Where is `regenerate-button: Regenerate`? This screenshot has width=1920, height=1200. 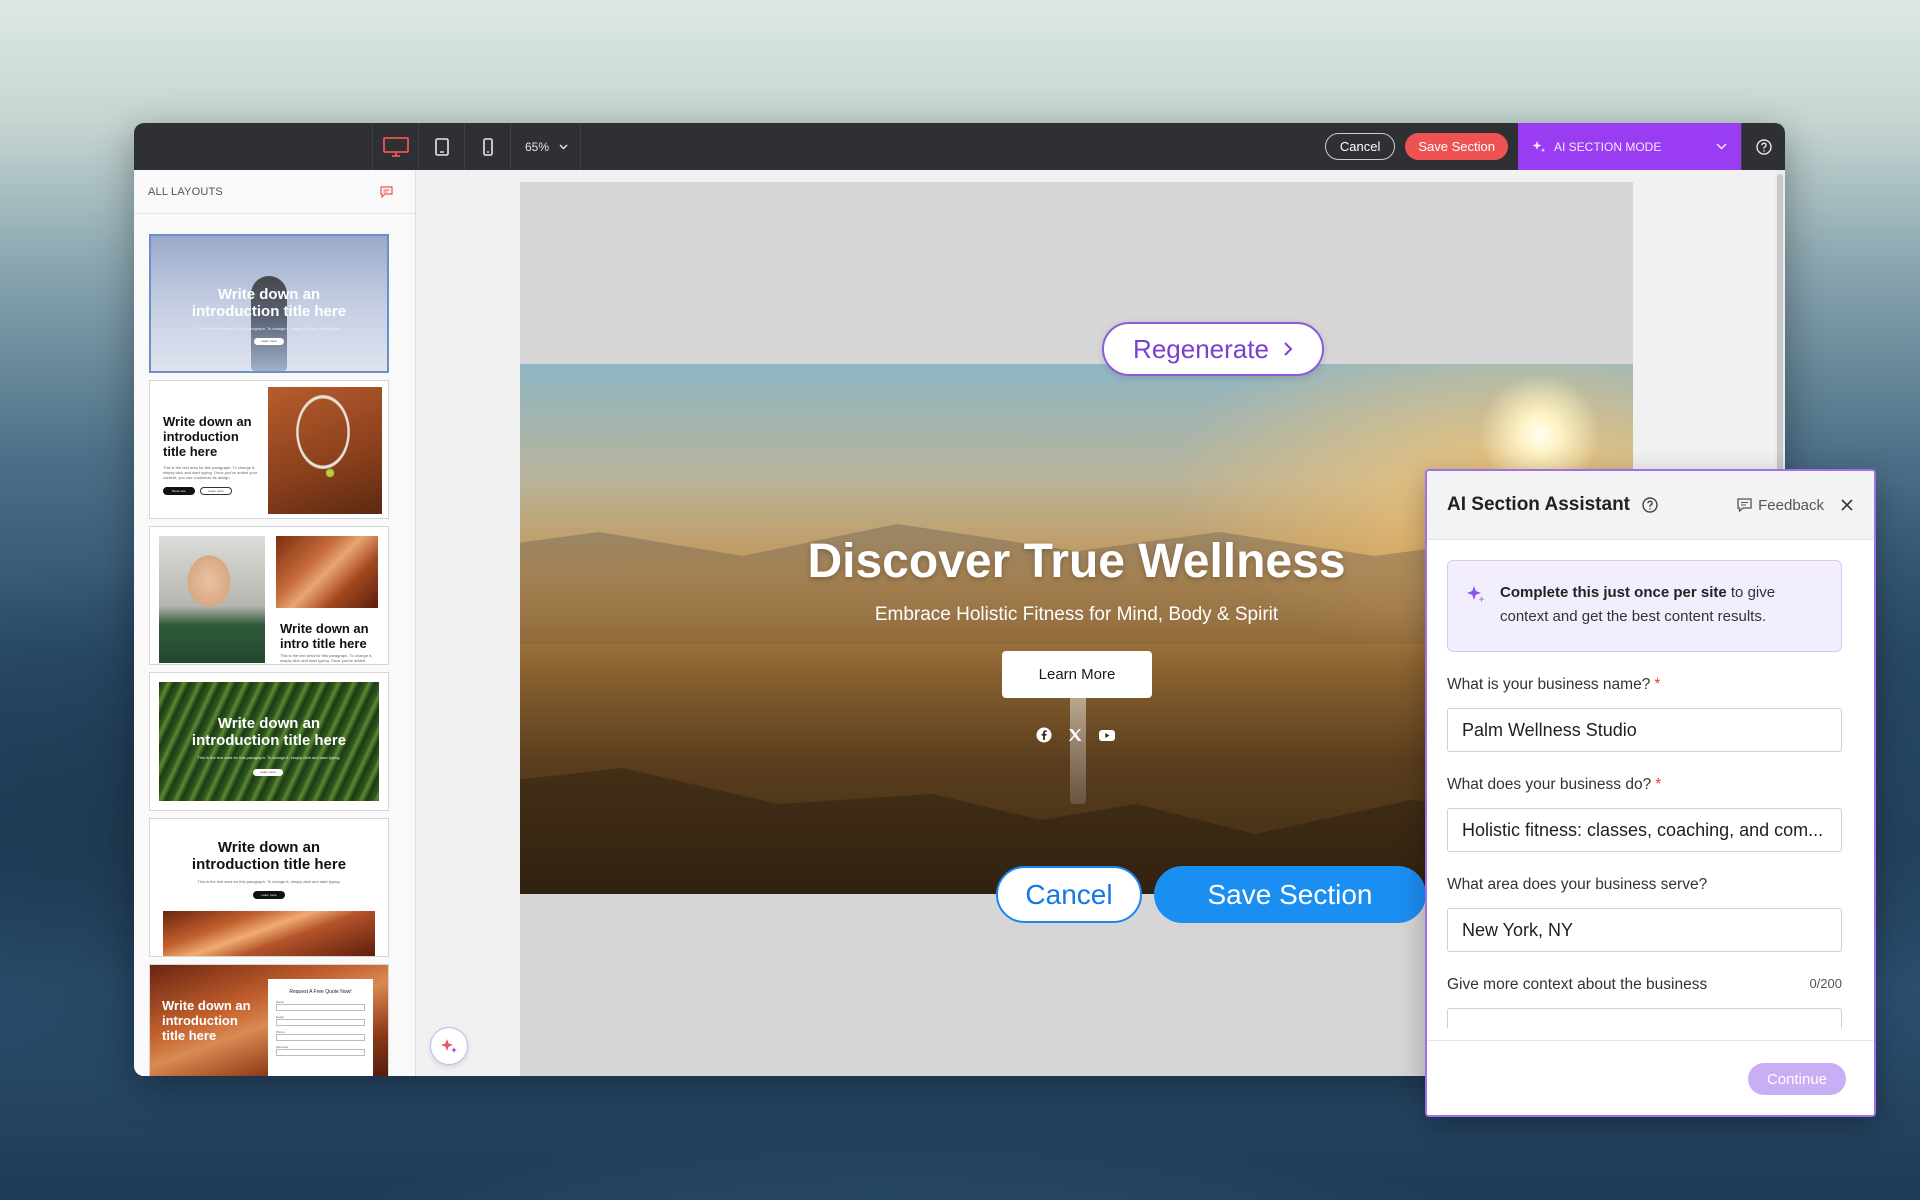
regenerate-button: Regenerate is located at coordinates (1213, 349).